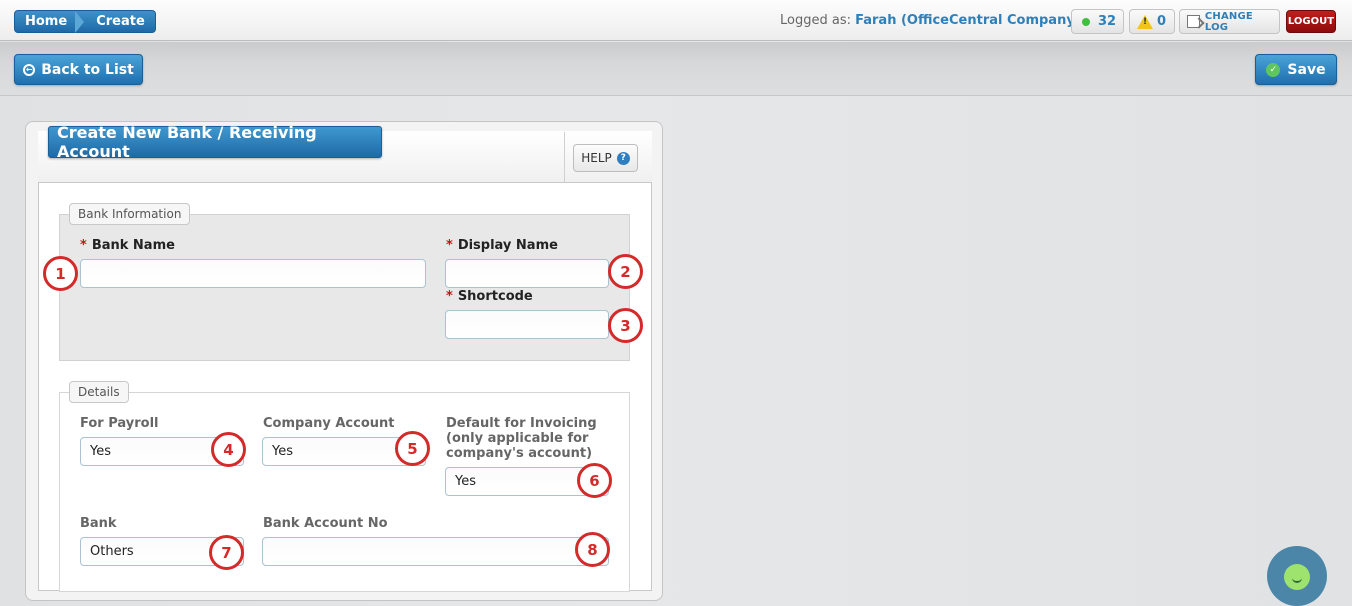 This screenshot has height=606, width=1352. What do you see at coordinates (623, 158) in the screenshot?
I see `question-mark-icon: ?` at bounding box center [623, 158].